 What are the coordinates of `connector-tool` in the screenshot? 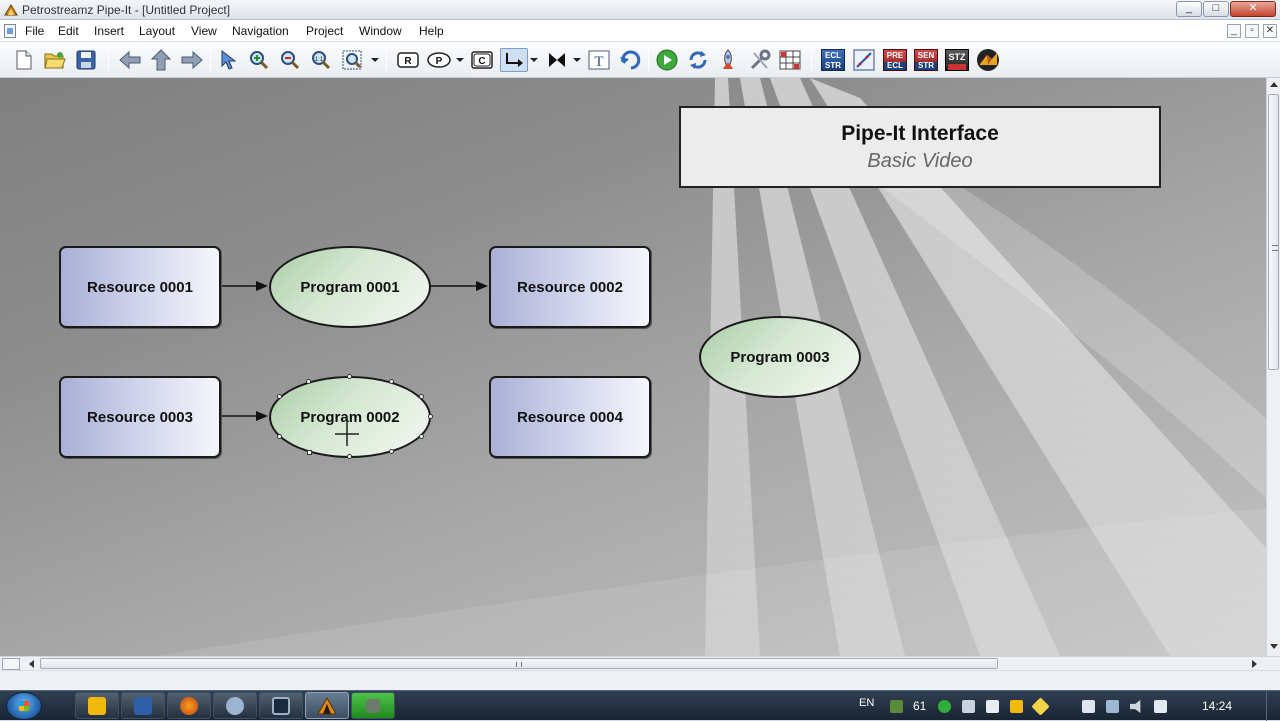 It's located at (514, 60).